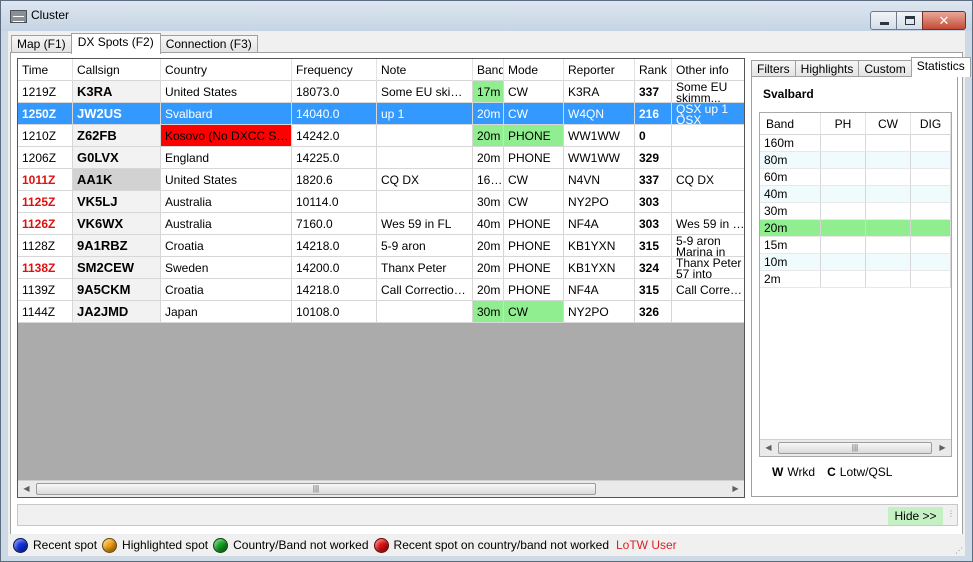 The height and width of the screenshot is (562, 973). I want to click on cell-frequency: 18073.0, so click(334, 92).